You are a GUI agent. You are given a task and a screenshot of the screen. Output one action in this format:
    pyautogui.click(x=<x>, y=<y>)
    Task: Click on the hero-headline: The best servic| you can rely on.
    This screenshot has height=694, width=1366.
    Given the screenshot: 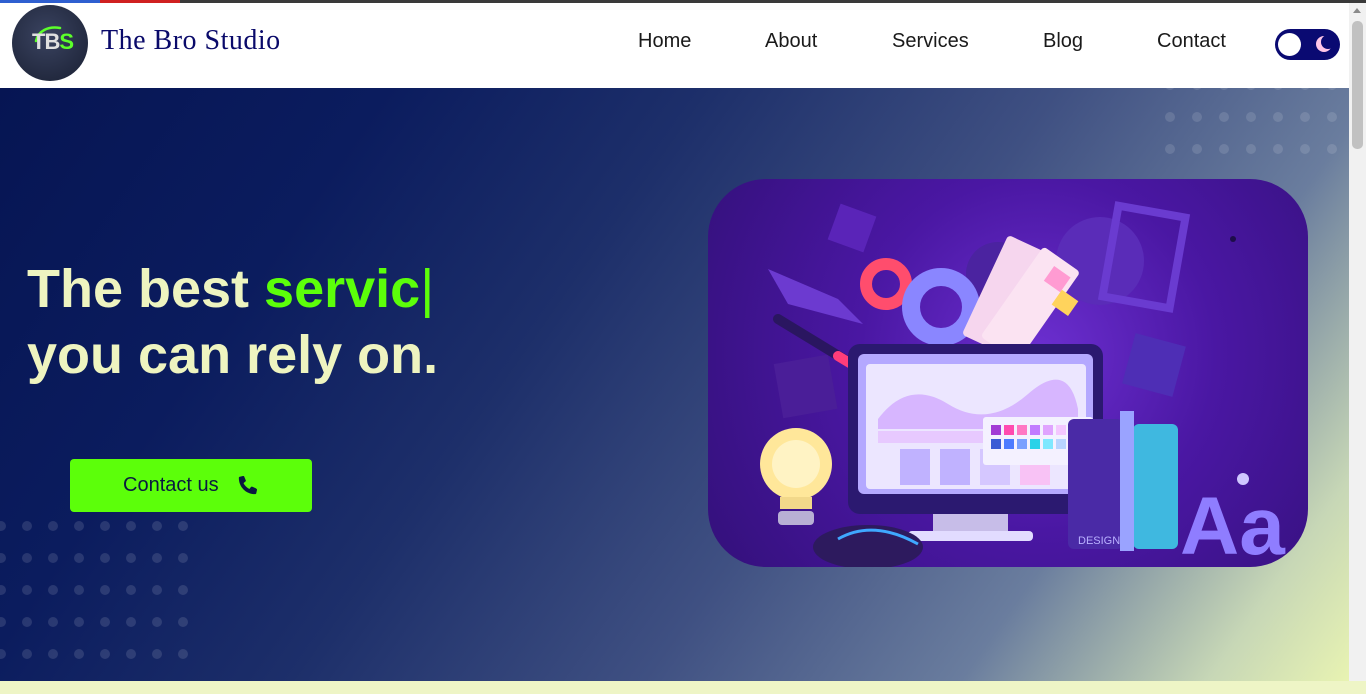 What is the action you would take?
    pyautogui.click(x=232, y=322)
    